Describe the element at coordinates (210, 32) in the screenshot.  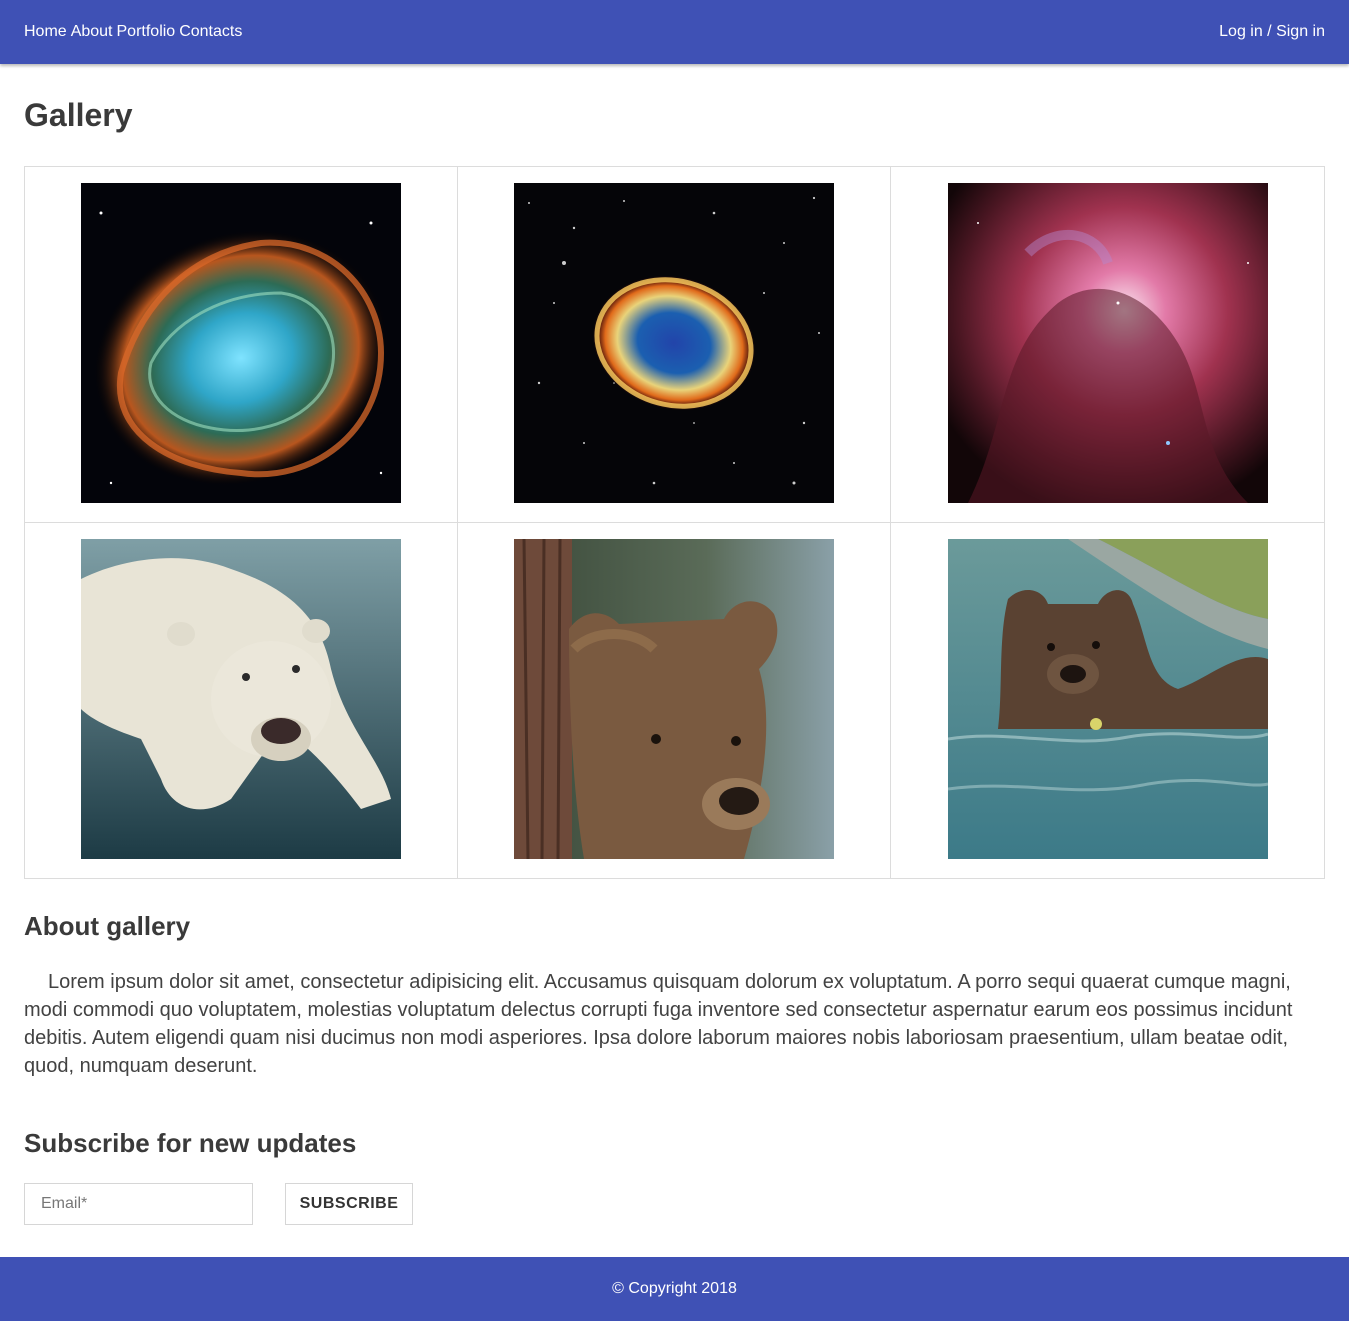
I see `nav-link-contacts: Contacts` at that location.